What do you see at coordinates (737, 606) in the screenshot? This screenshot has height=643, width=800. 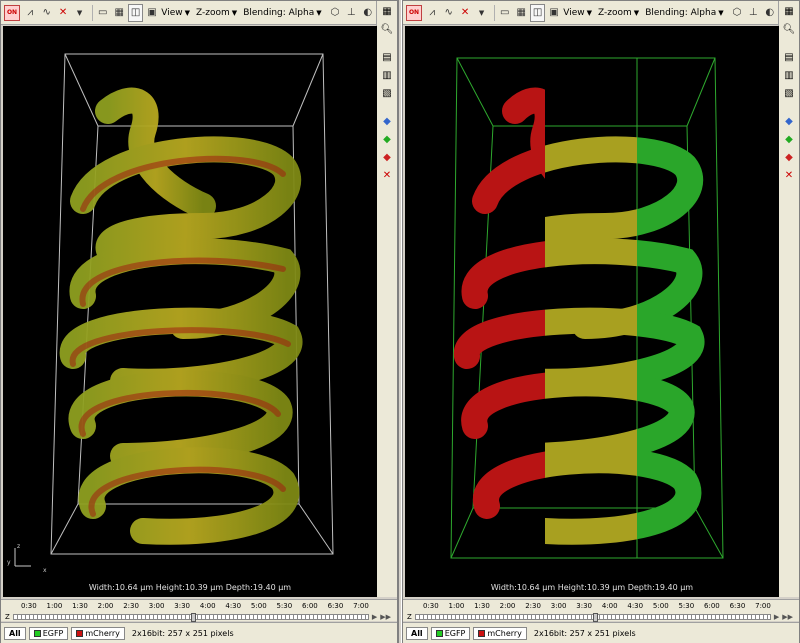 I see `timeline-tick: 6:30` at bounding box center [737, 606].